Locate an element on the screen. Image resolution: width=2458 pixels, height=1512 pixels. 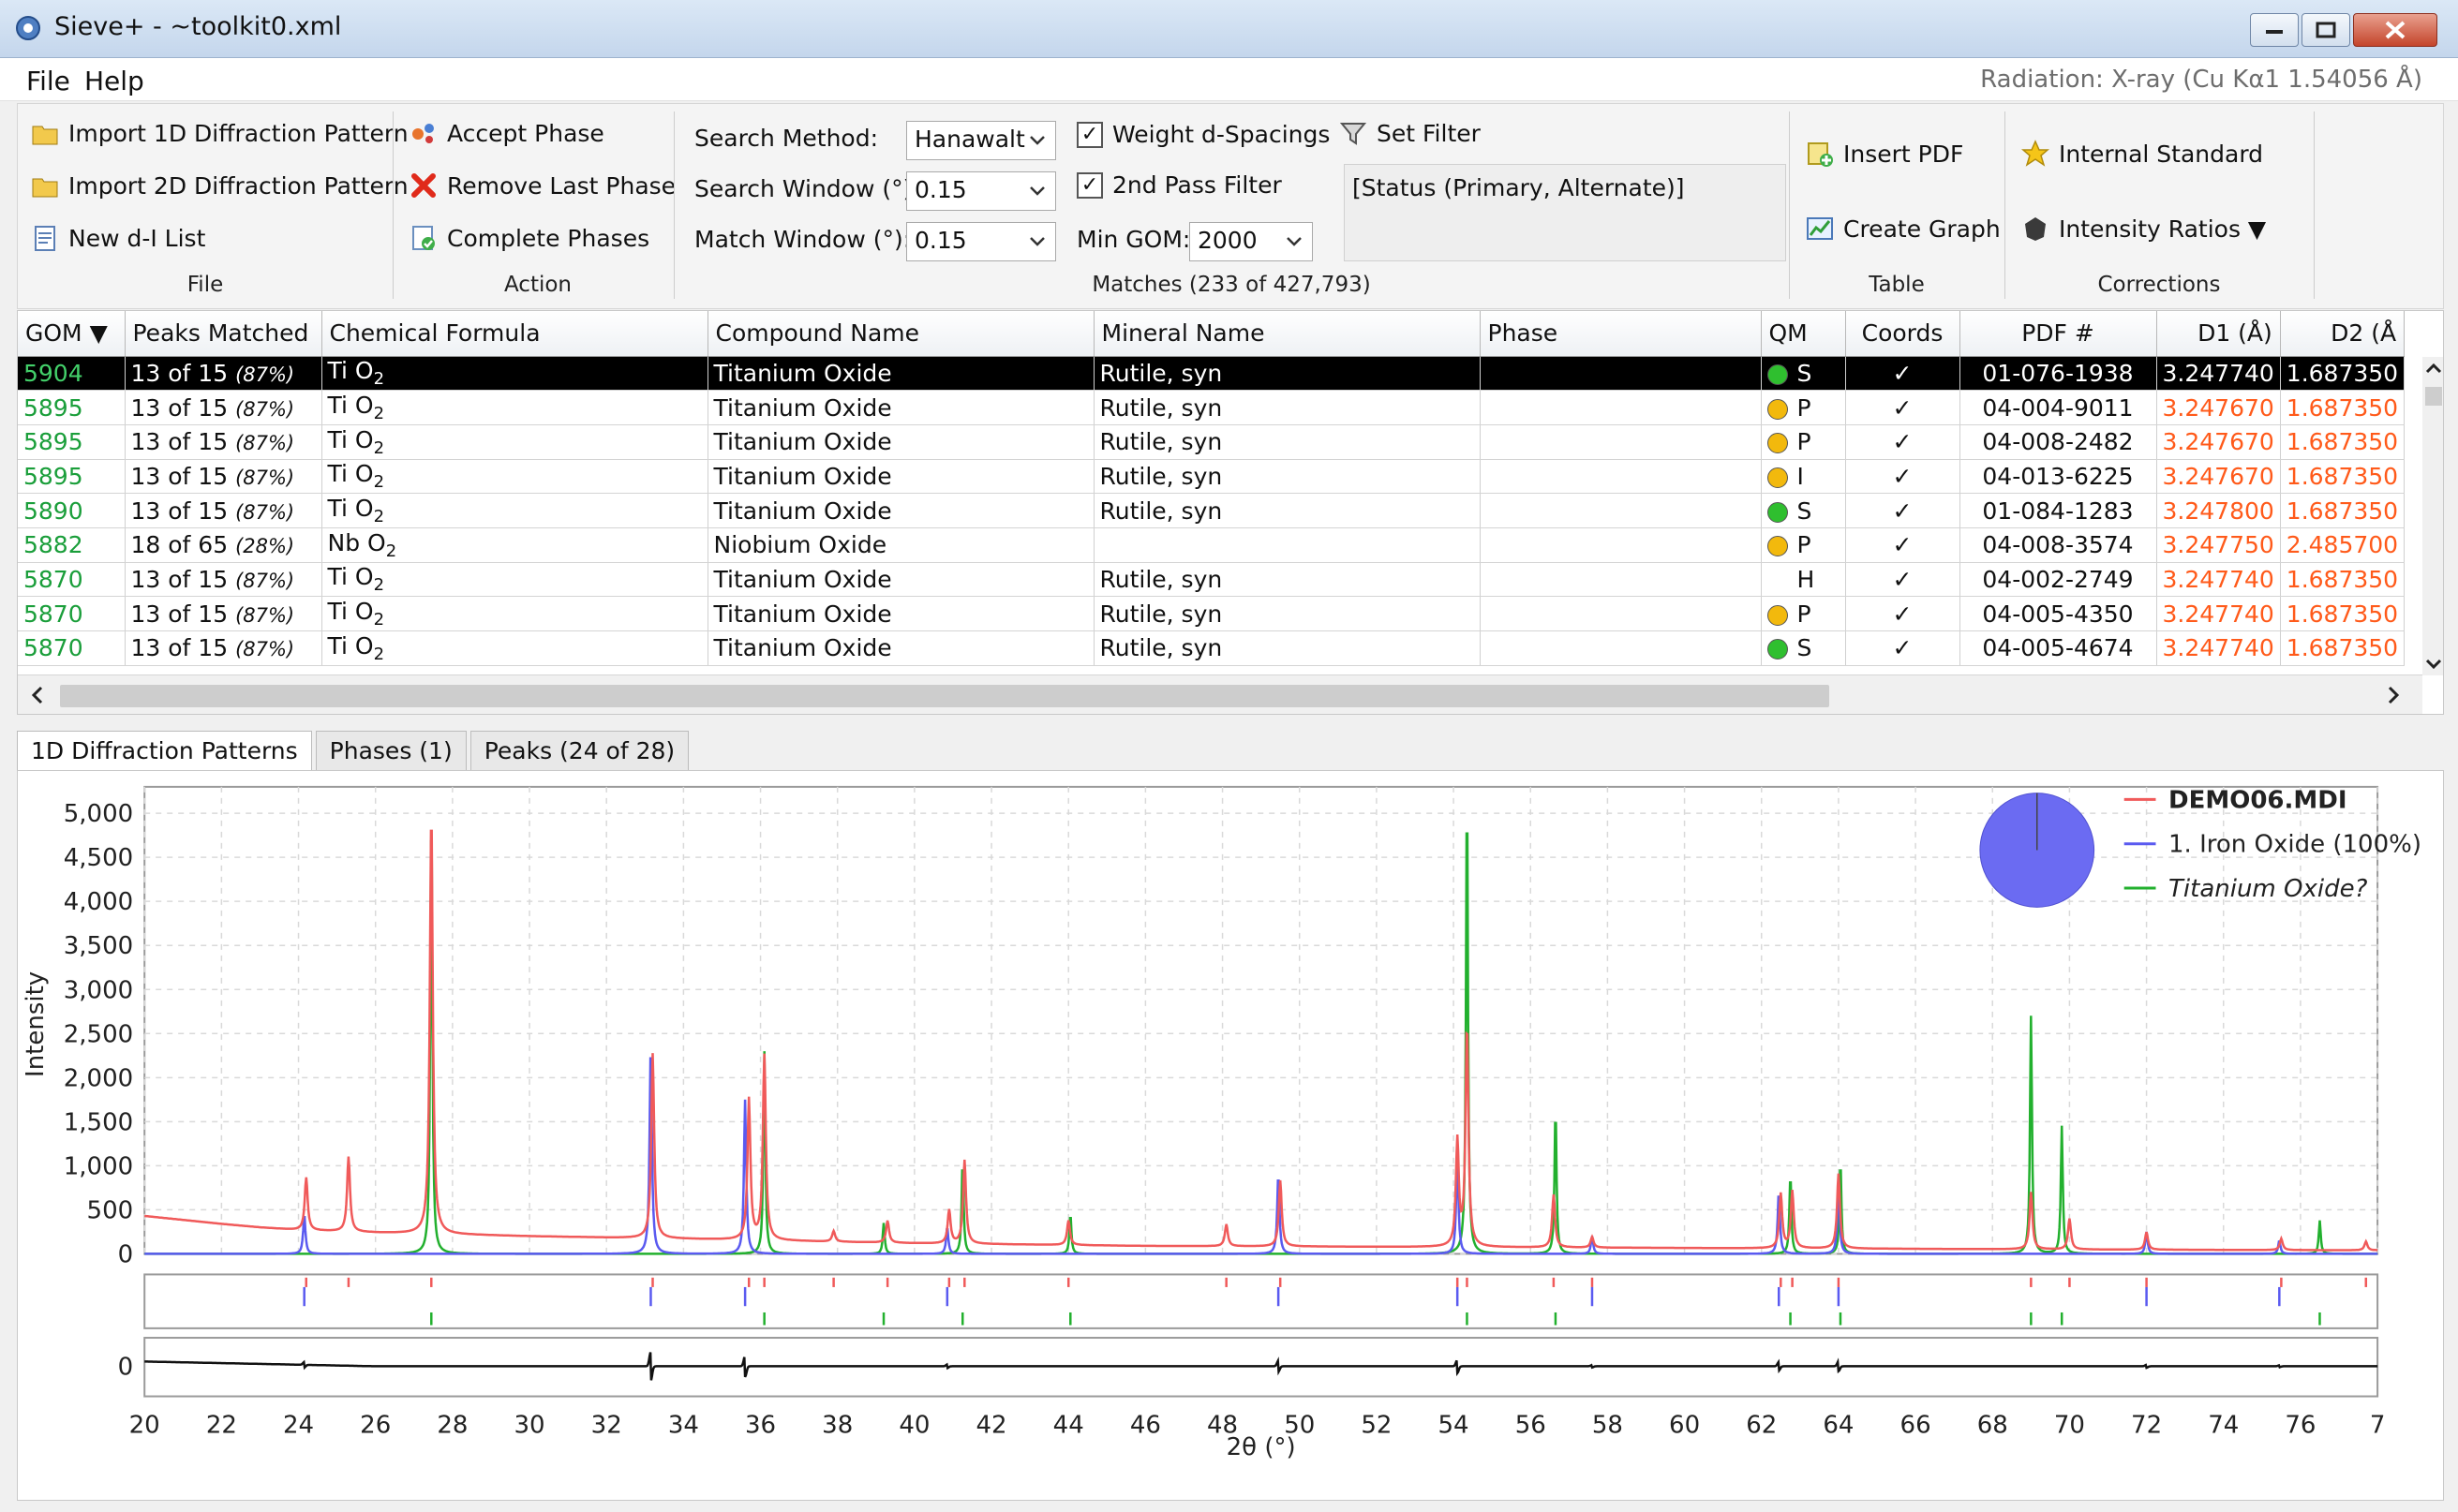
insert-pdf-button: Insert PDF is located at coordinates (1885, 154).